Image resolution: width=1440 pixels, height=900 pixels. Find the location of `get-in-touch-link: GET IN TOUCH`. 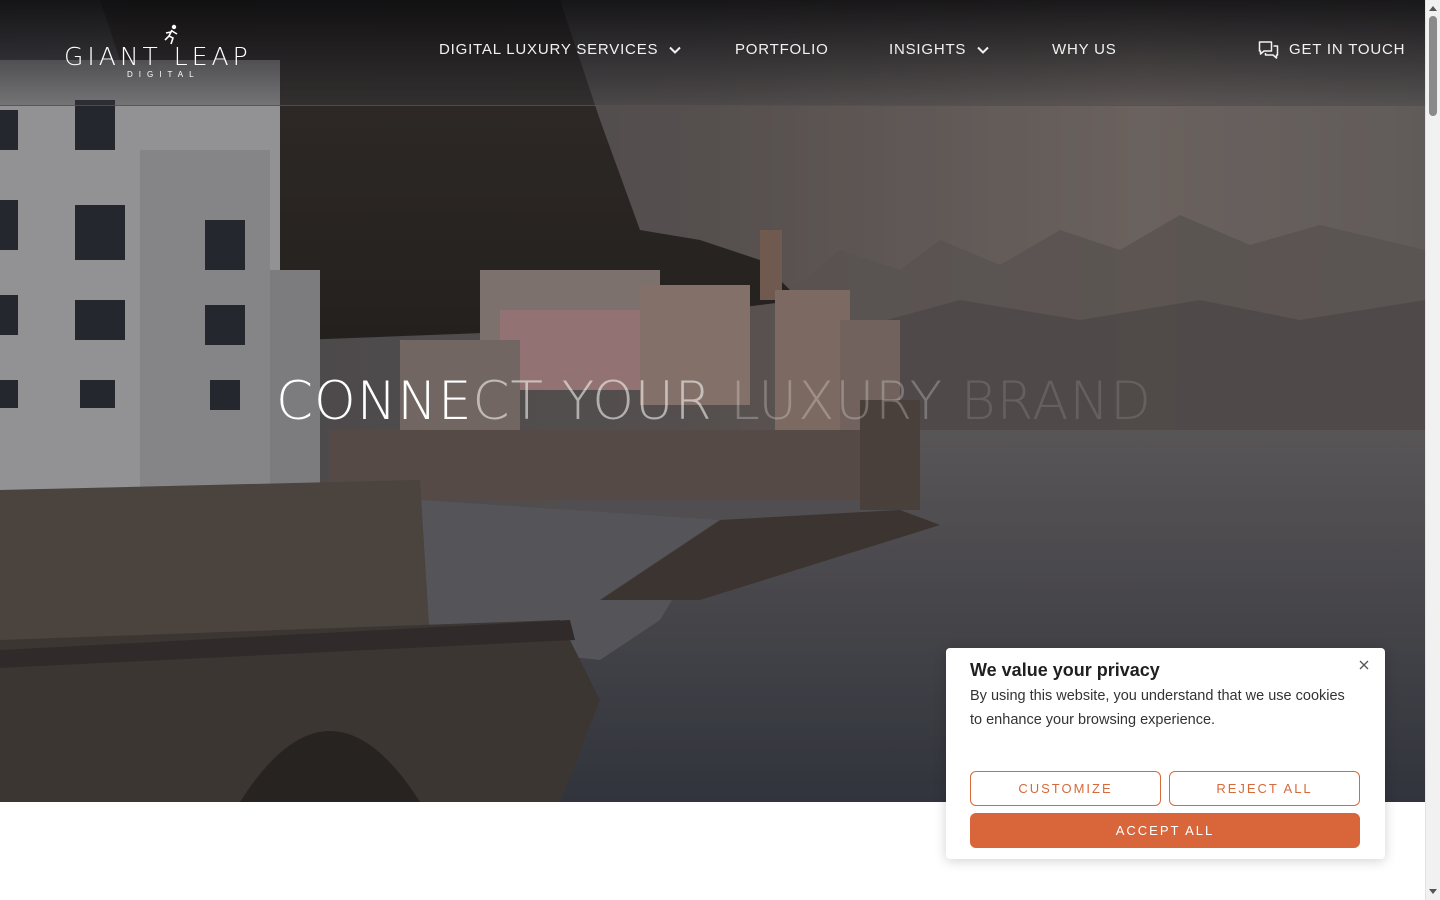

get-in-touch-link: GET IN TOUCH is located at coordinates (1331, 50).